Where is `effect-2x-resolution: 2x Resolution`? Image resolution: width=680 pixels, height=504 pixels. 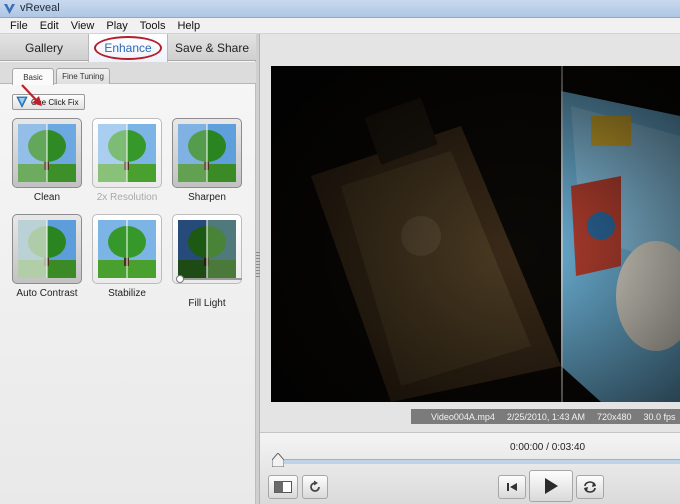
effect-2x-resolution: 2x Resolution is located at coordinates (127, 160).